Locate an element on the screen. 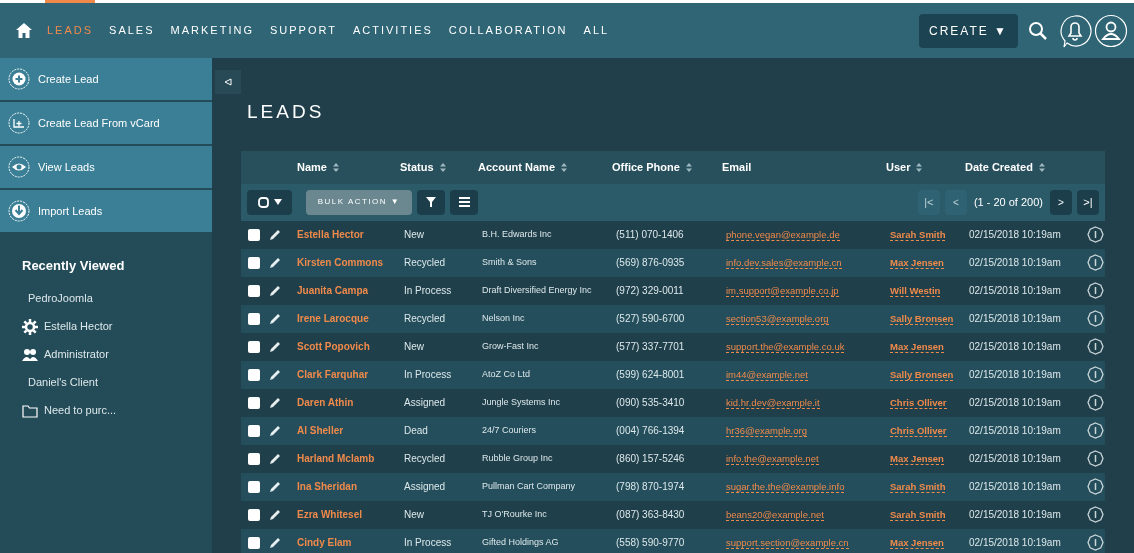  email-link: section53@example.org is located at coordinates (777, 318).